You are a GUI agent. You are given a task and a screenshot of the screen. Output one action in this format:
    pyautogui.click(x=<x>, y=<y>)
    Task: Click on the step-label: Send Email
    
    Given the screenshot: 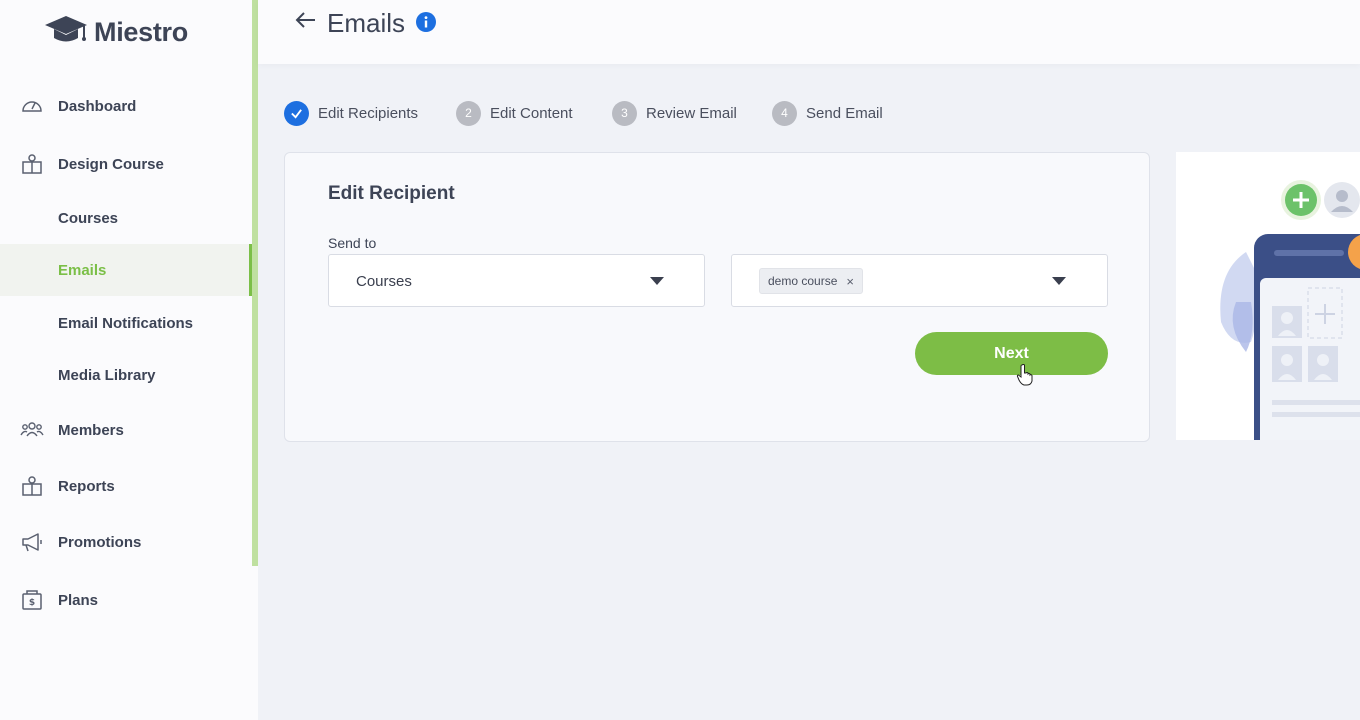 What is the action you would take?
    pyautogui.click(x=844, y=113)
    